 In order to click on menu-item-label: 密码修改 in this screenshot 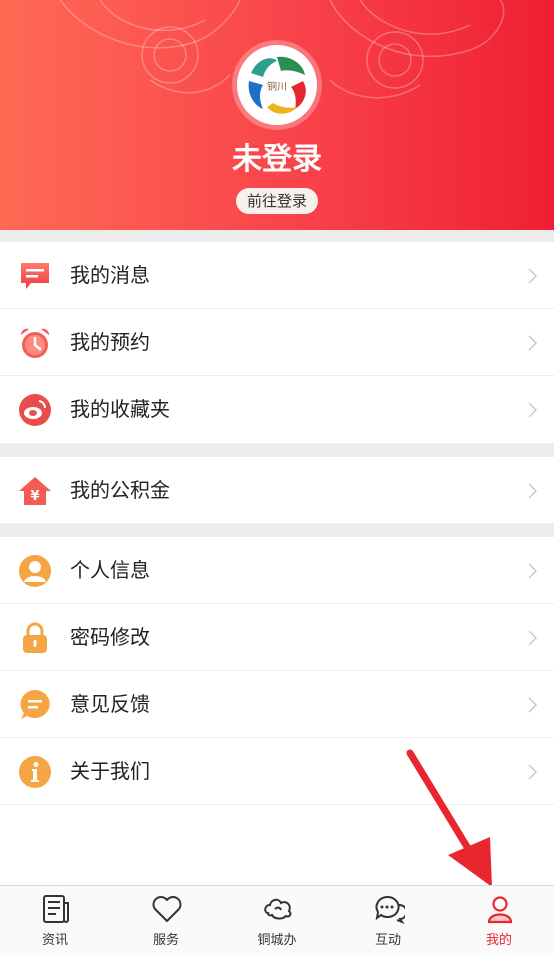, I will do `click(110, 637)`.